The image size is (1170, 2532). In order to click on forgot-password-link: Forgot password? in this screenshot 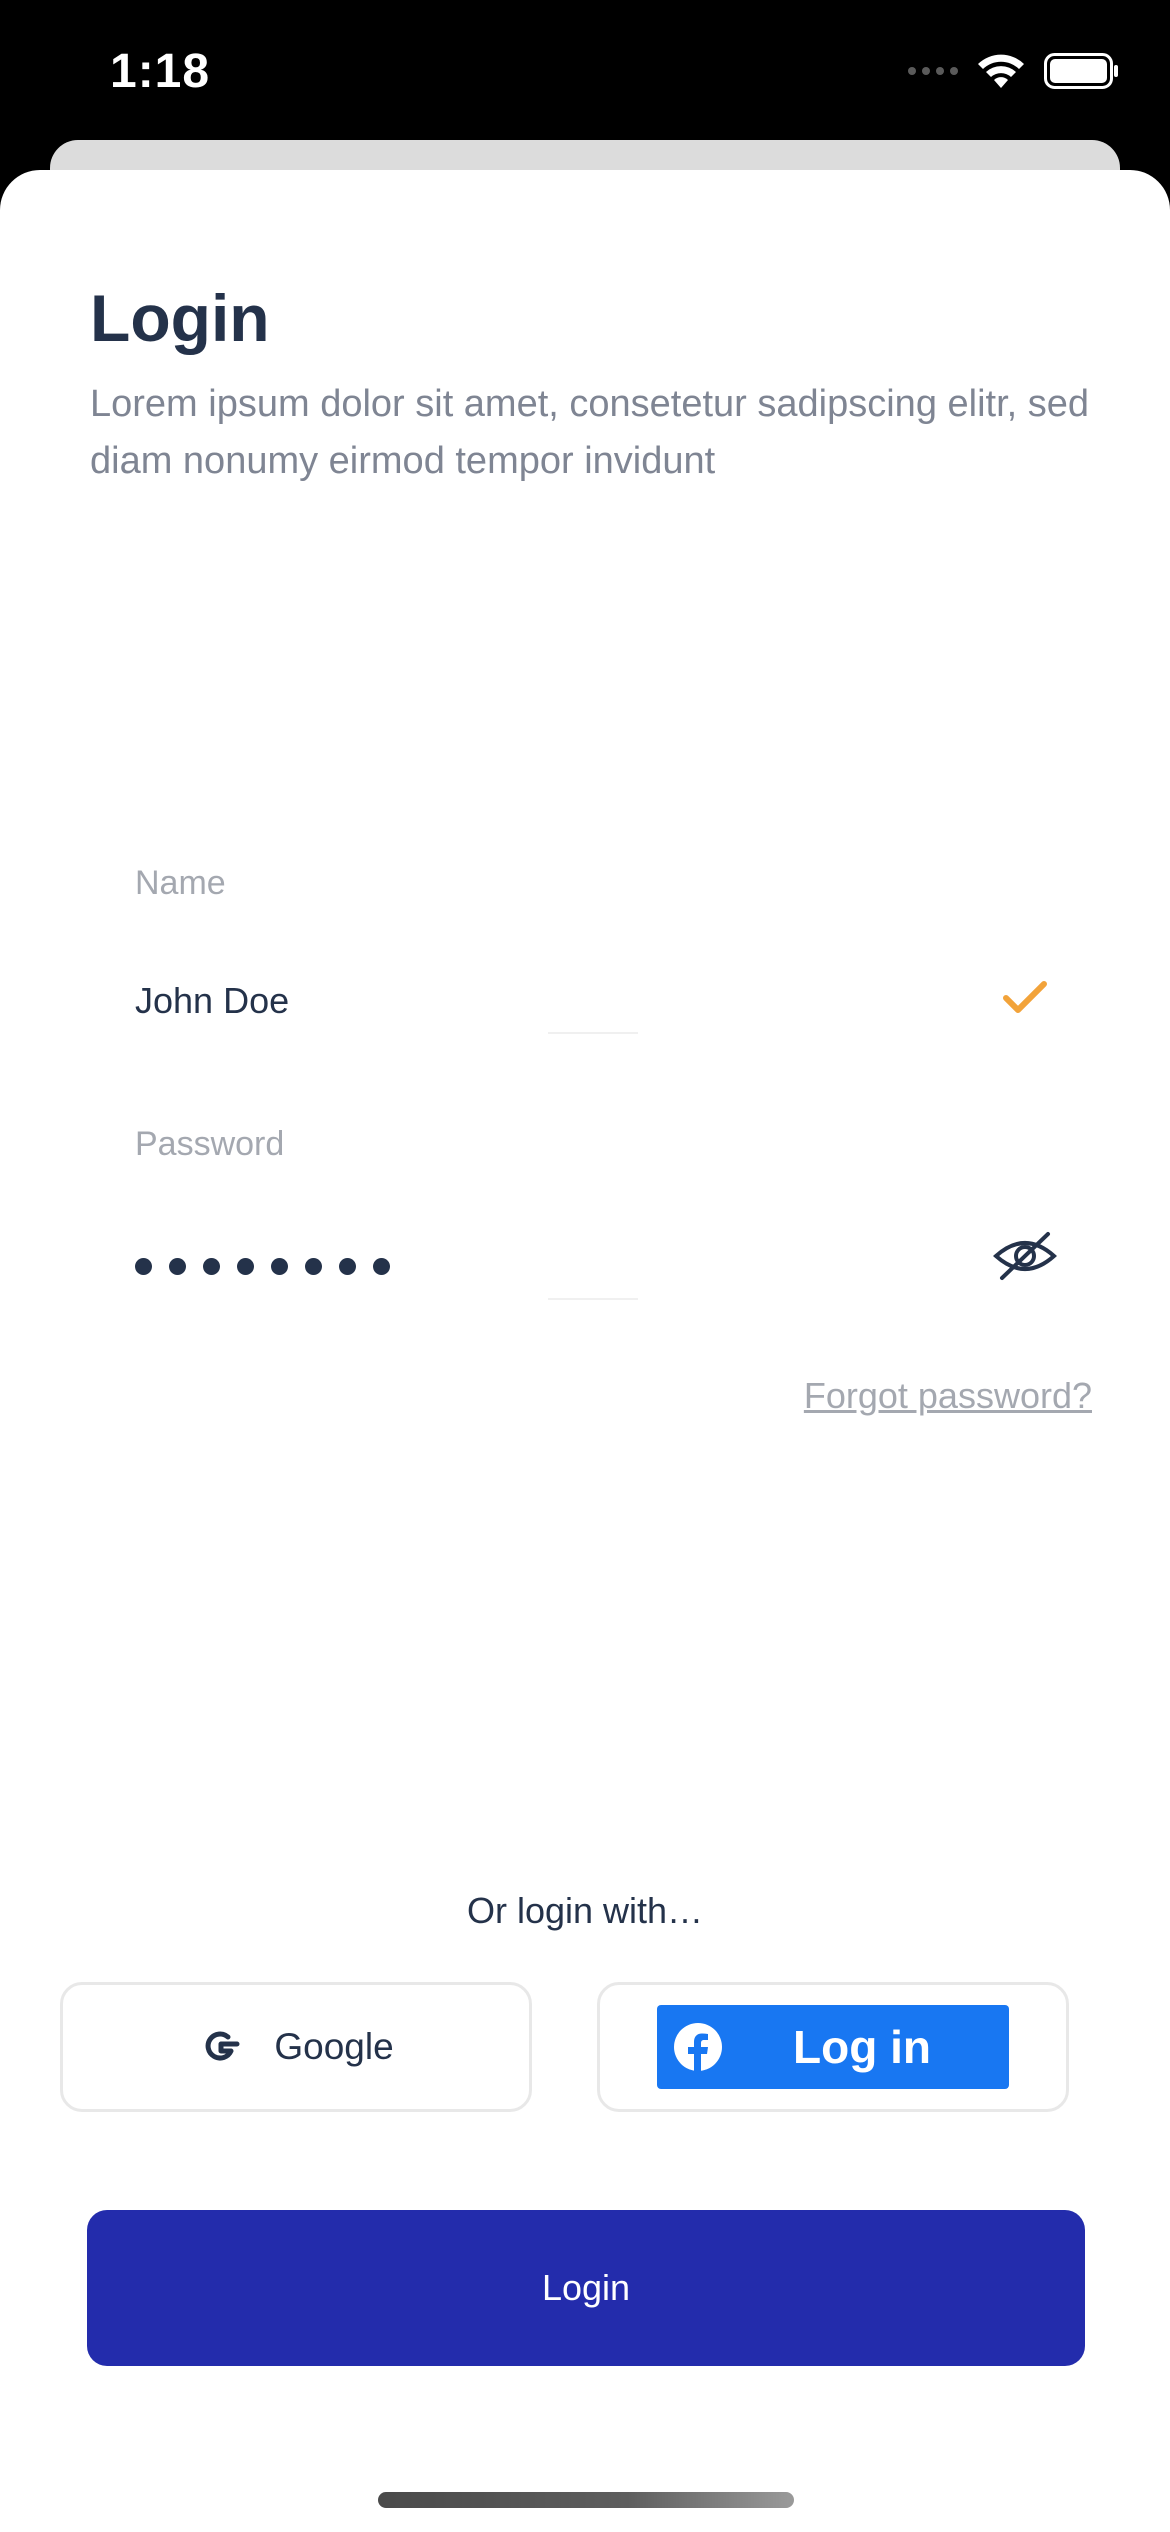, I will do `click(948, 1396)`.